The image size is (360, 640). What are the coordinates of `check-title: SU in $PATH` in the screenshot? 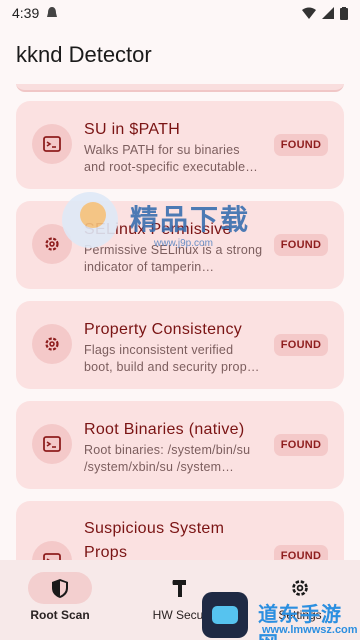 It's located at (132, 129).